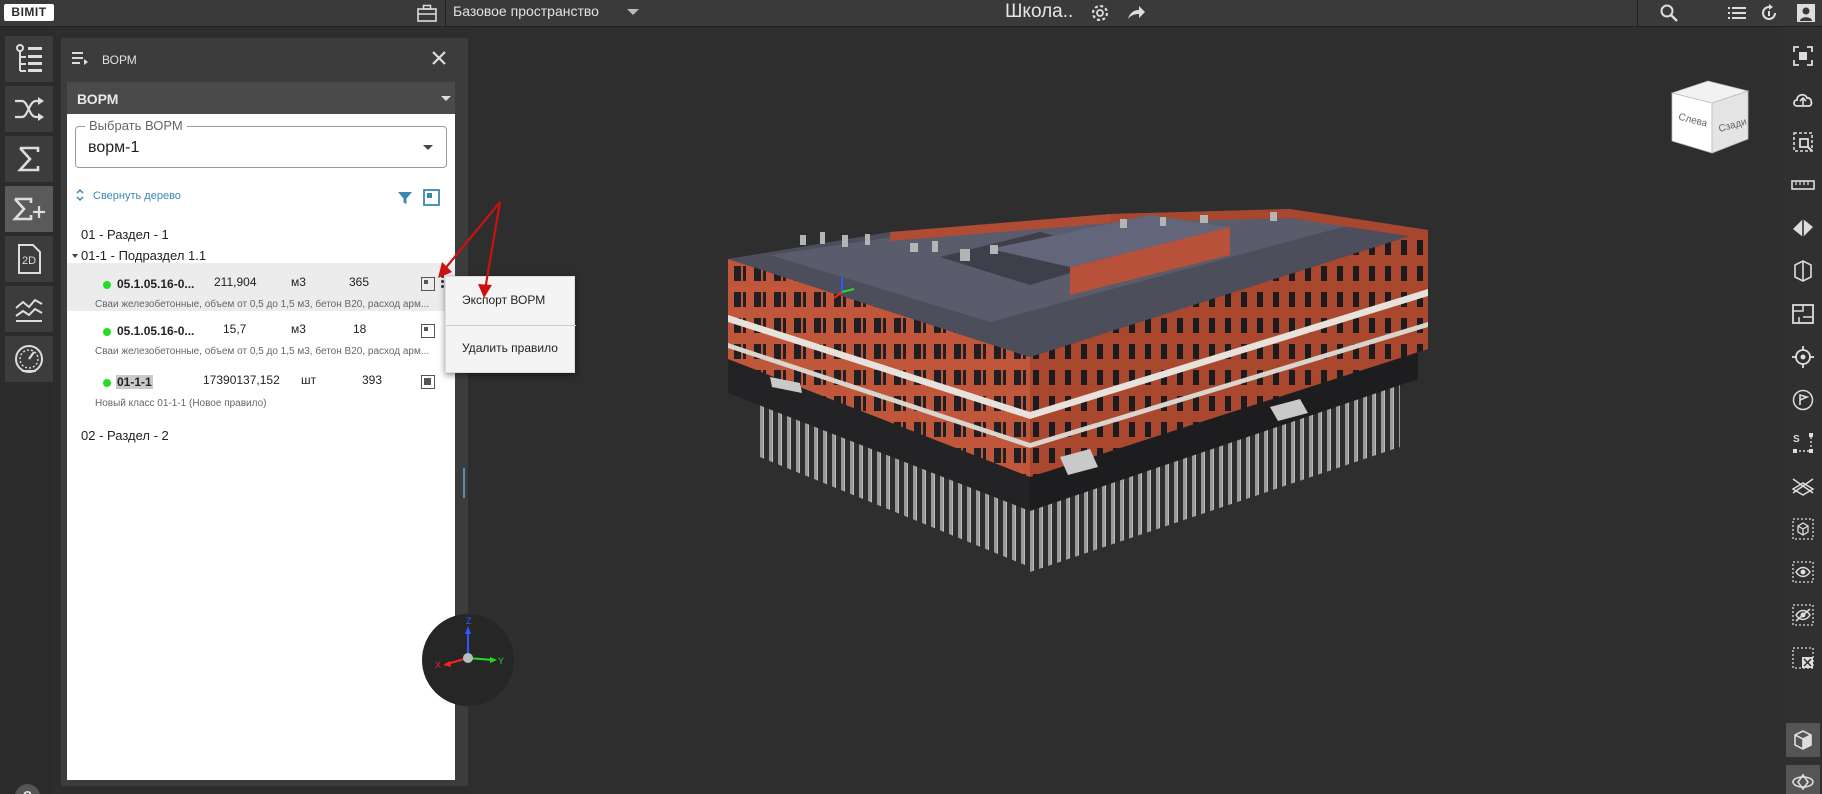  What do you see at coordinates (503, 300) in the screenshot?
I see `export-vorm-menu-item: Экспорт ВОРМ` at bounding box center [503, 300].